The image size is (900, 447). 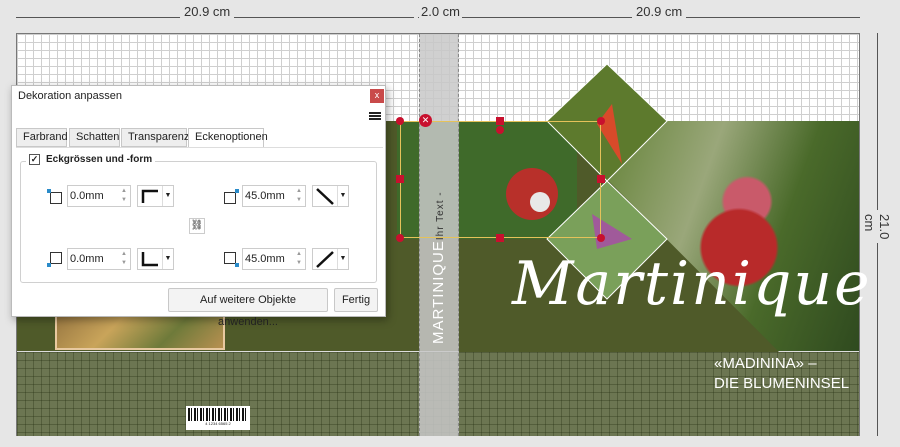 I want to click on top-right-size-input: 45.0mm ▲ ▼, so click(x=274, y=196).